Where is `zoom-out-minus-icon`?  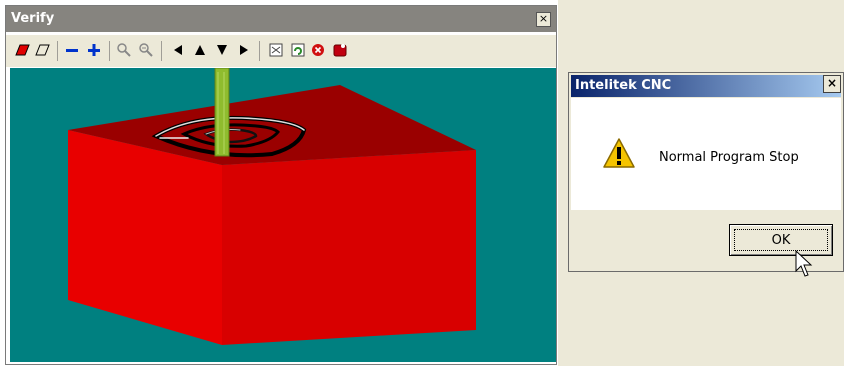 zoom-out-minus-icon is located at coordinates (72, 50).